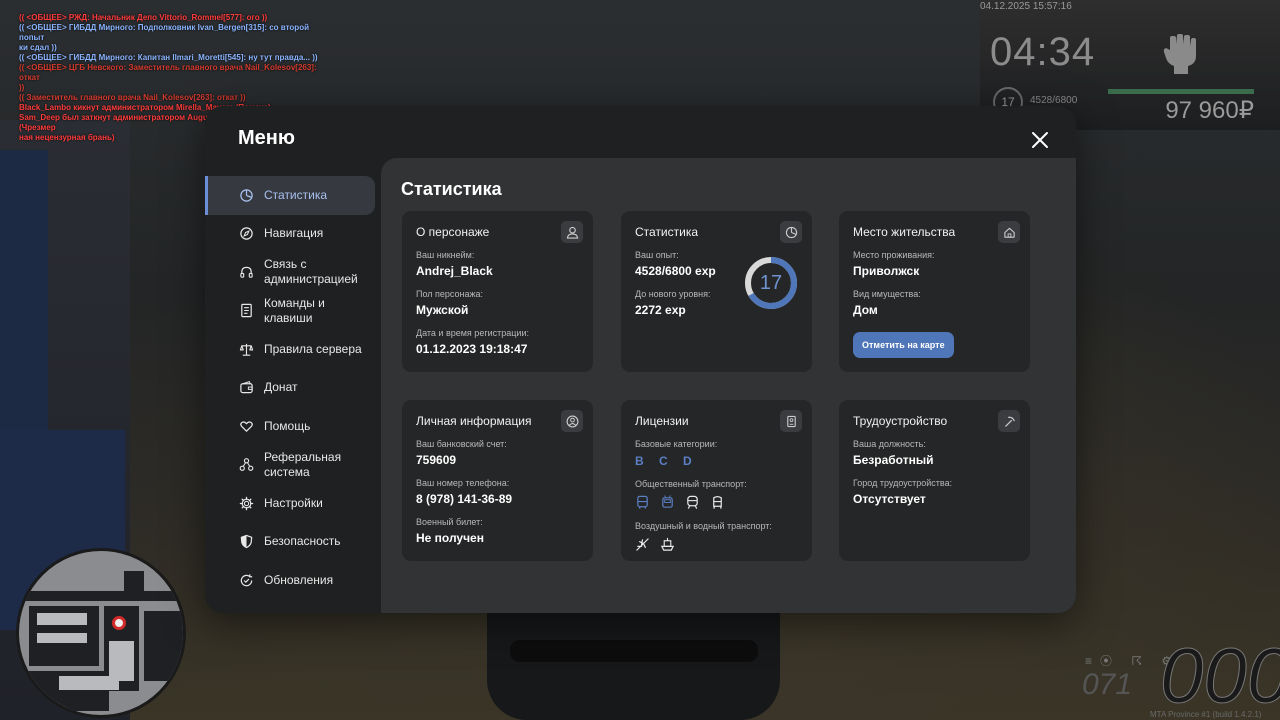  Describe the element at coordinates (903, 345) in the screenshot. I see `mark-on-map-button: Отметить на карте` at that location.